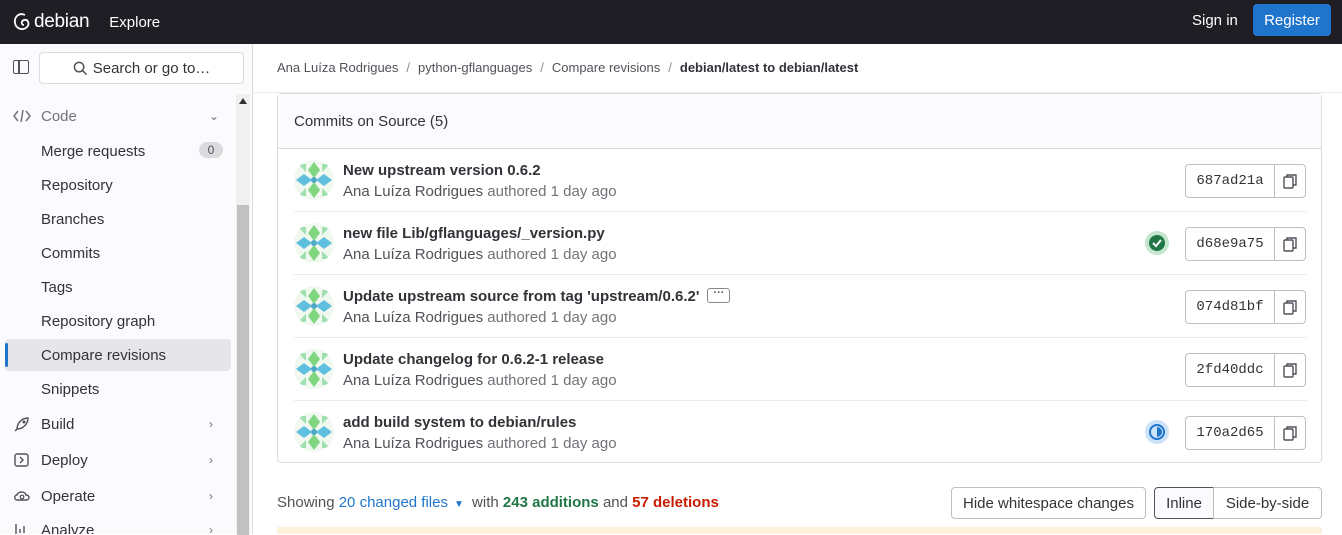  I want to click on breadcrumb-compare: Compare revisions, so click(606, 67).